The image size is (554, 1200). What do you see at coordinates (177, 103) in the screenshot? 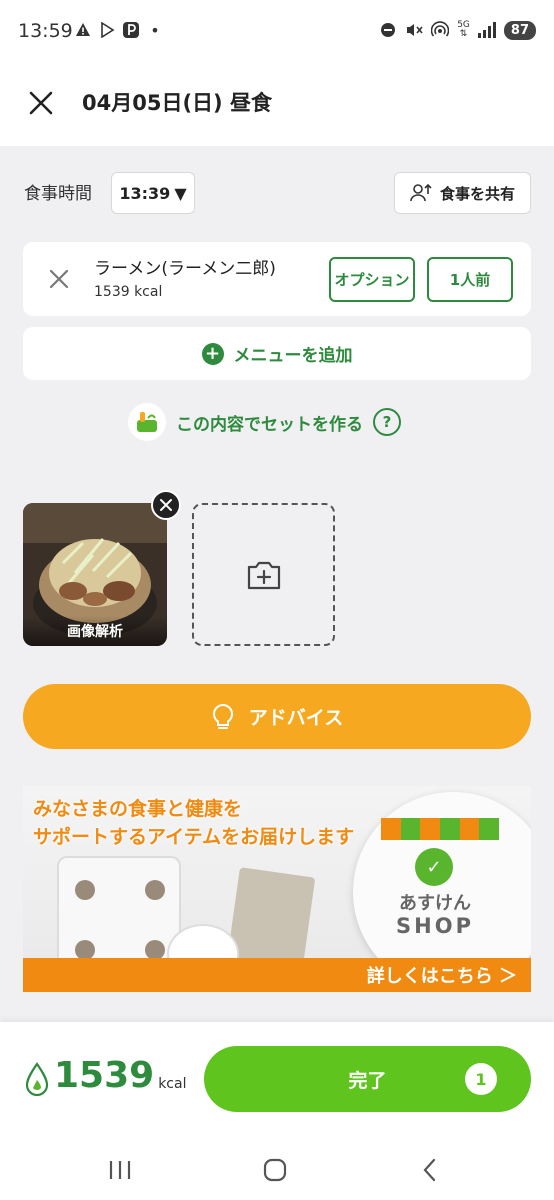
I see `page-title: 04月05日(日) 昼食` at bounding box center [177, 103].